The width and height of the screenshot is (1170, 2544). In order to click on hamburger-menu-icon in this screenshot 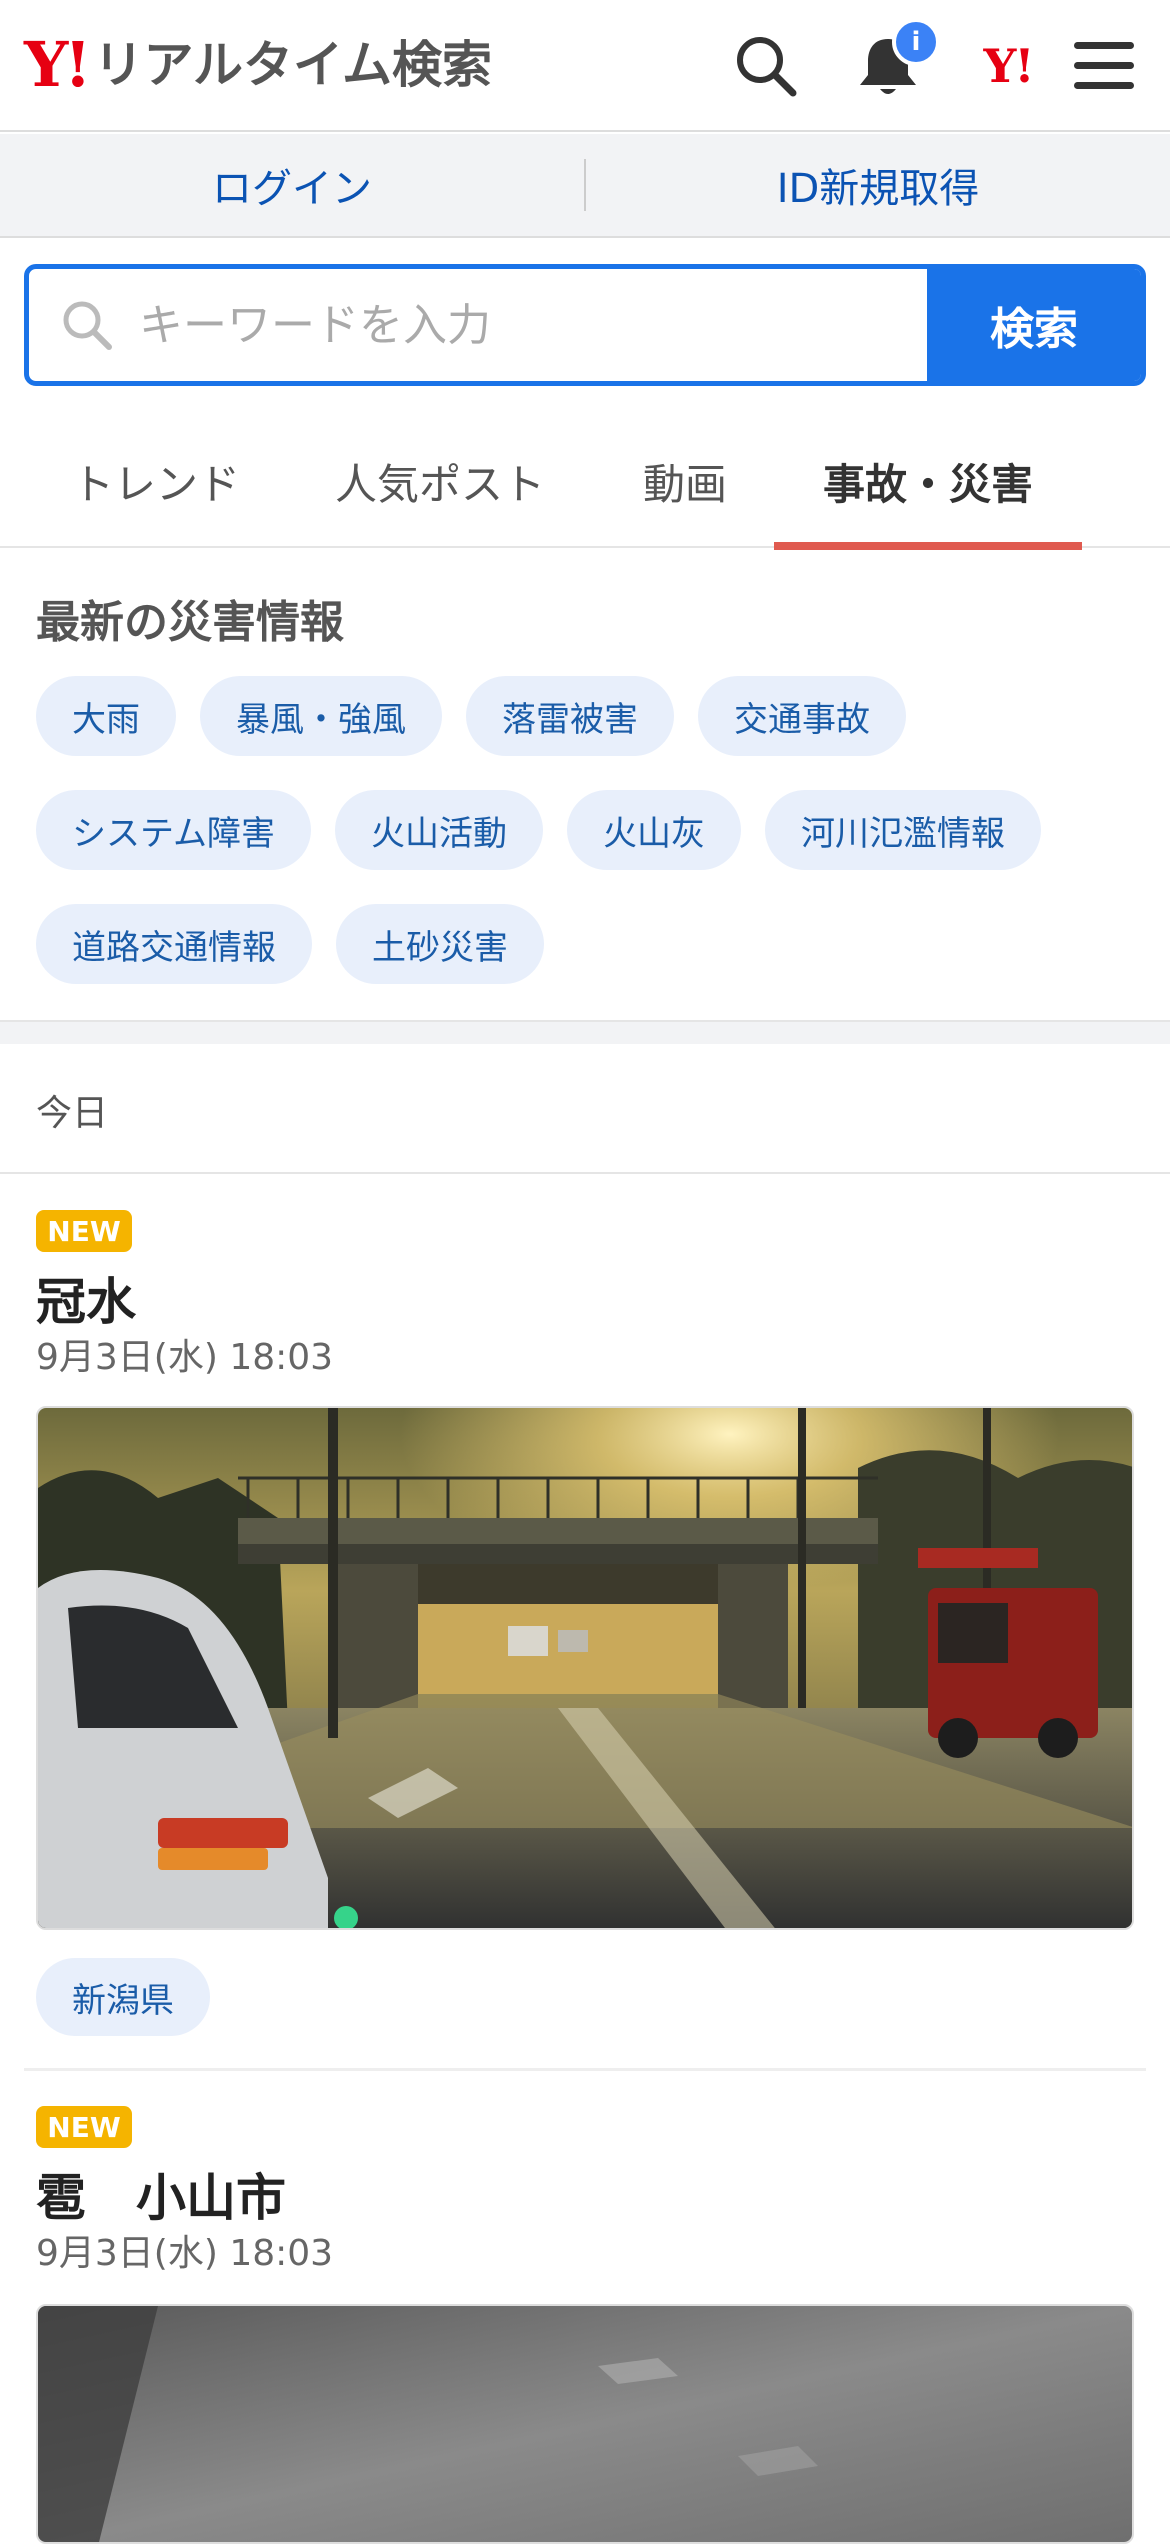, I will do `click(1104, 66)`.